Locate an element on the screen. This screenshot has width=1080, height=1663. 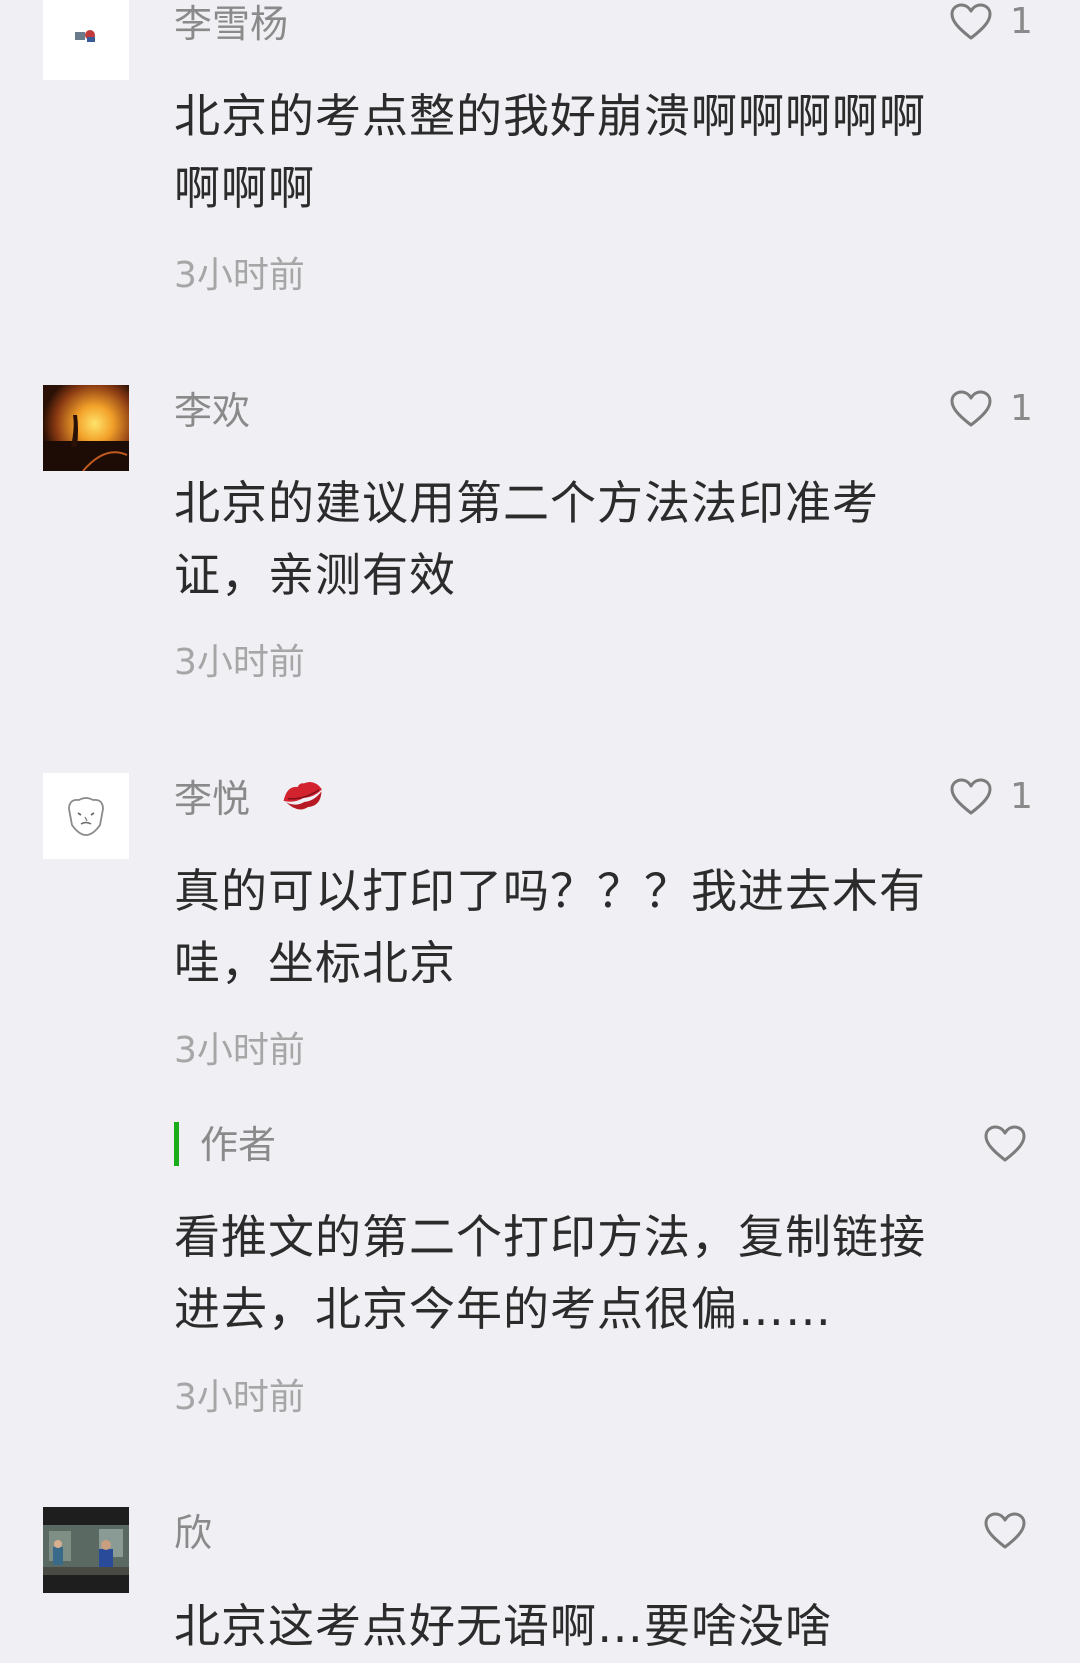
reply-time: 3小时前 is located at coordinates (239, 1397).